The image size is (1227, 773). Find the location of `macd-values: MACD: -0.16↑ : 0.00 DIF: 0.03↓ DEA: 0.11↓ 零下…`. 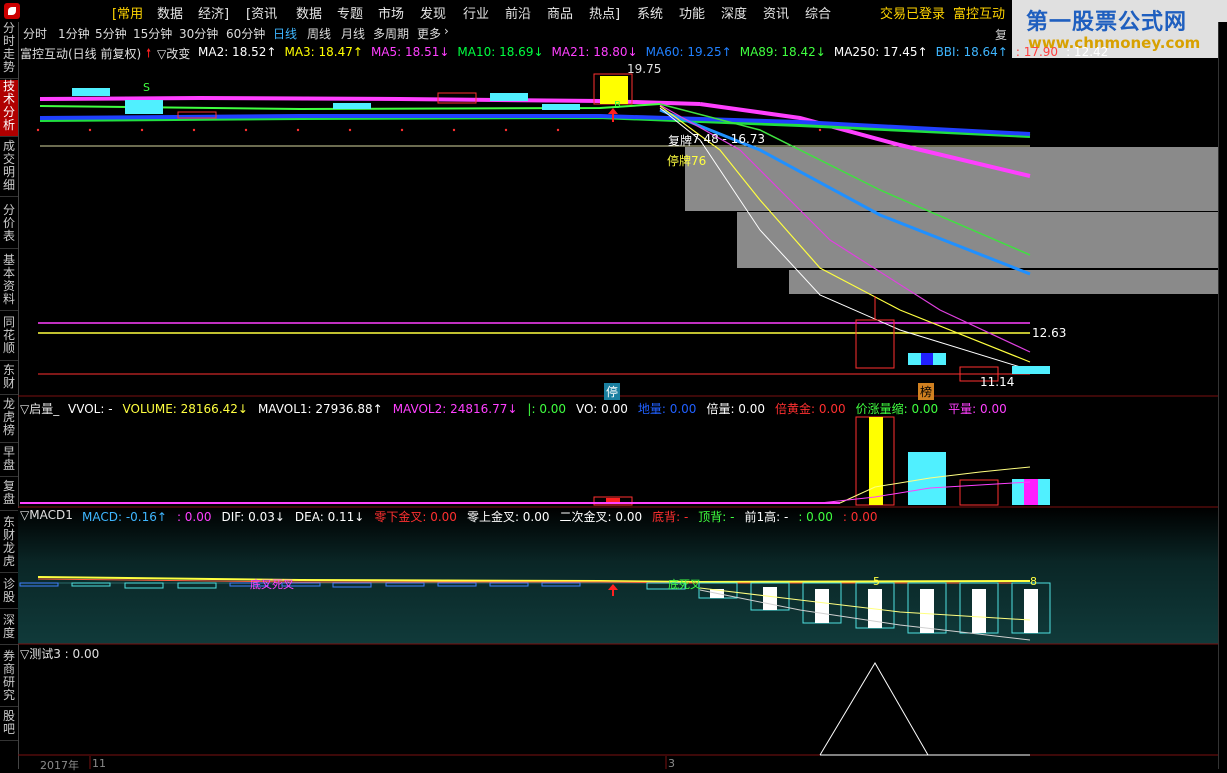

macd-values: MACD: -0.16↑ : 0.00 DIF: 0.03↓ DEA: 0.11↓ 零下… is located at coordinates (484, 516).